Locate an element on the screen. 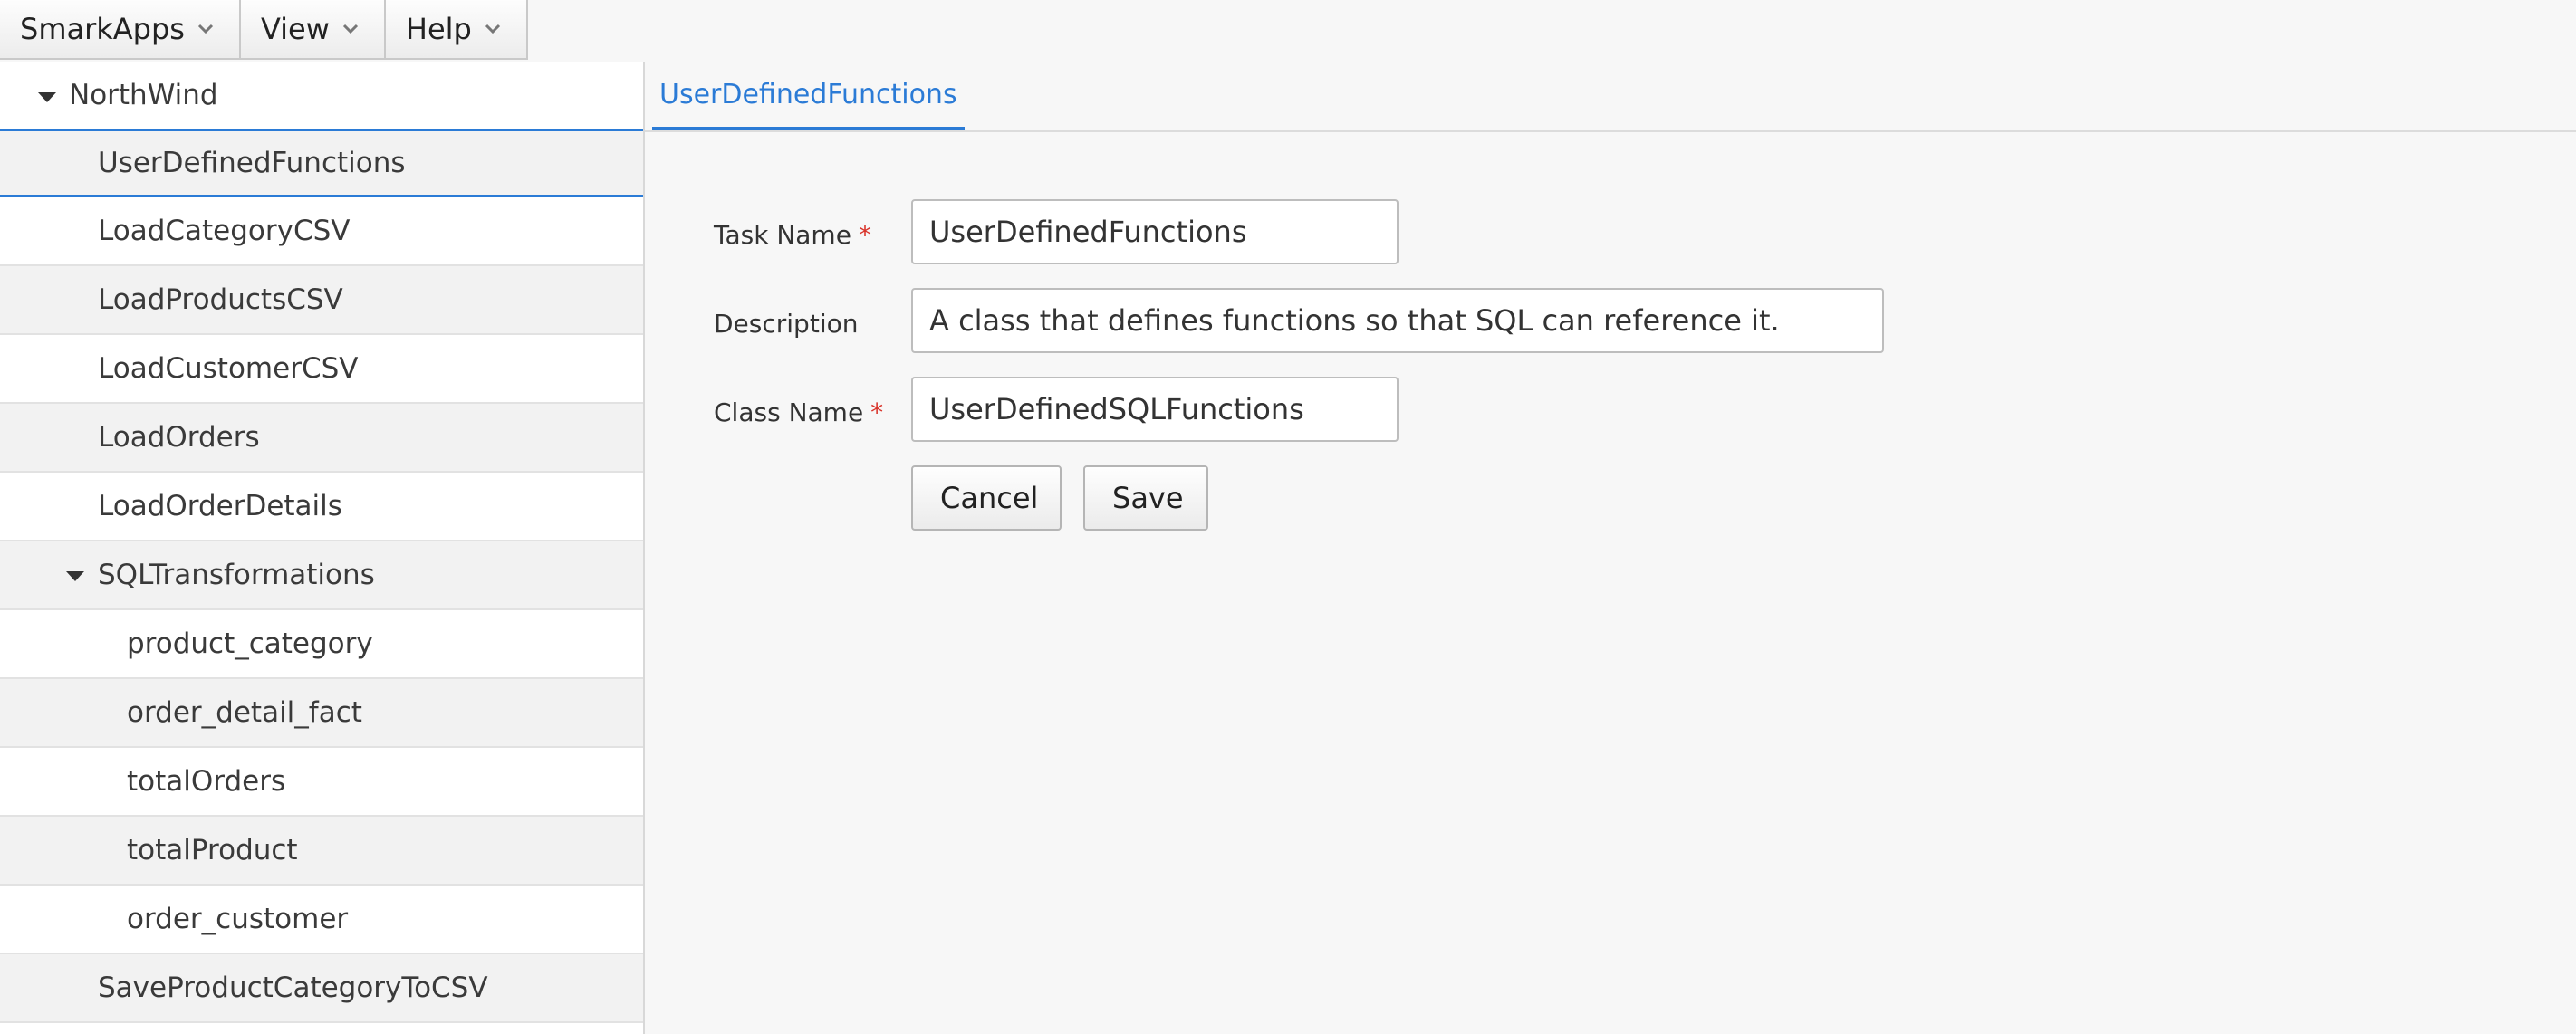 Image resolution: width=2576 pixels, height=1034 pixels. tree-node-label: SQLTransformations is located at coordinates (236, 575).